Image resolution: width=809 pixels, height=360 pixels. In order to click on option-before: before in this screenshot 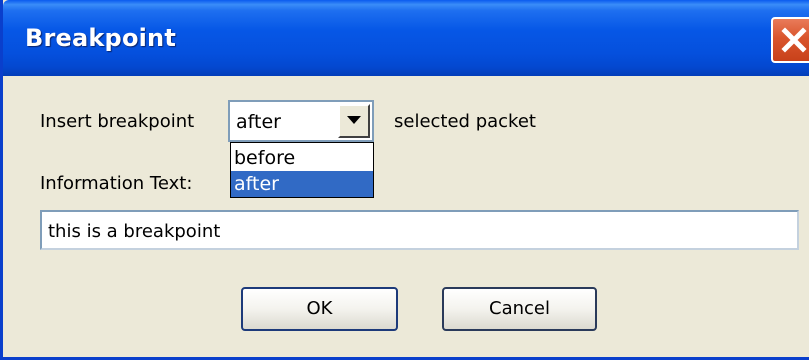, I will do `click(302, 158)`.